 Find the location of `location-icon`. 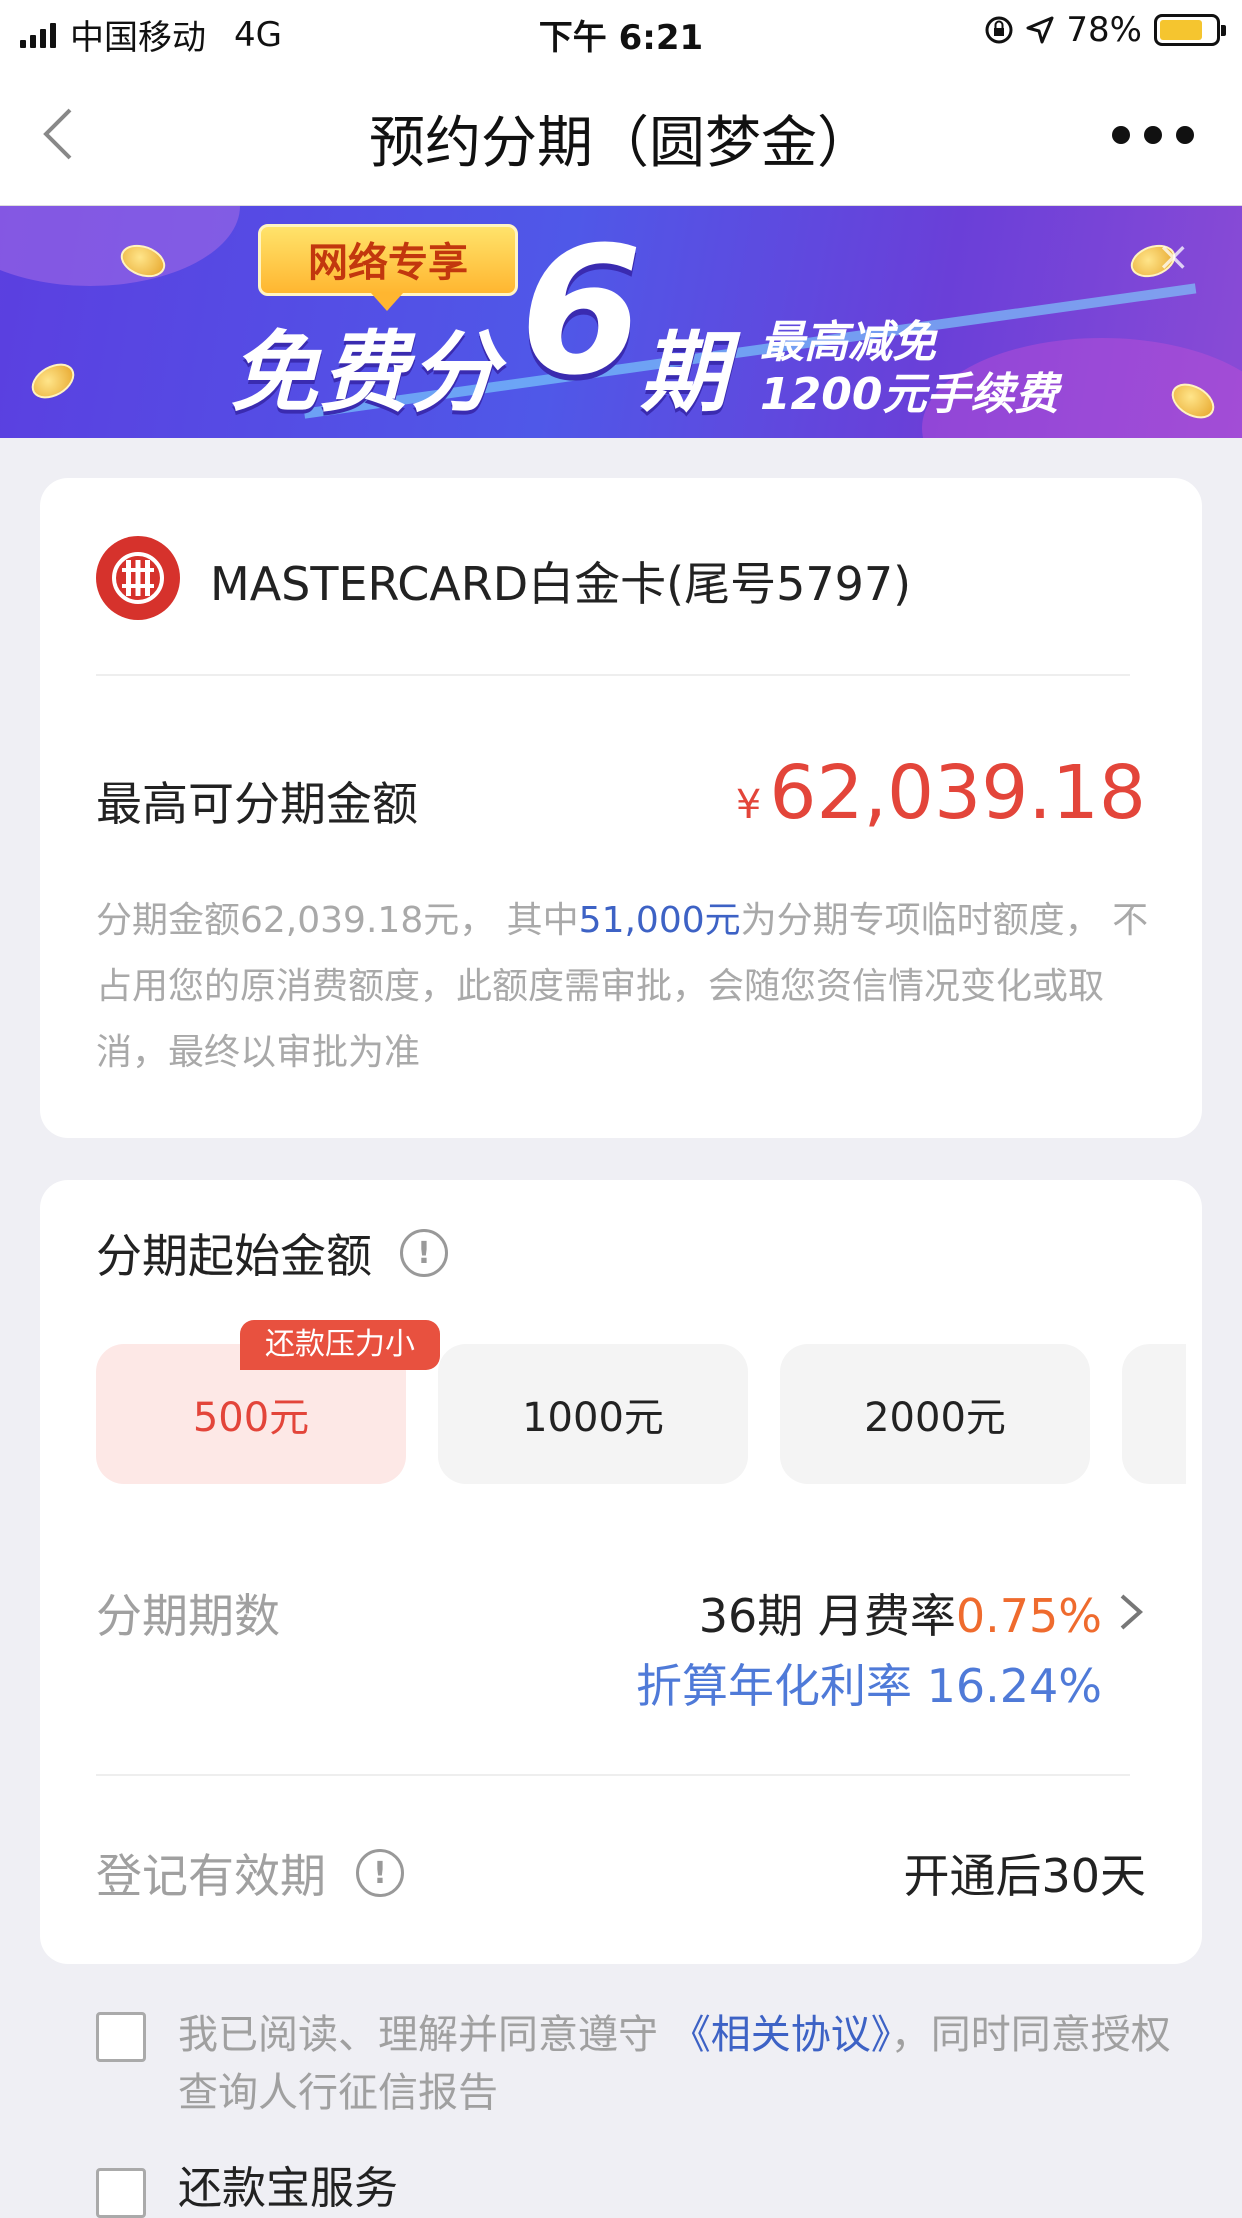

location-icon is located at coordinates (1040, 30).